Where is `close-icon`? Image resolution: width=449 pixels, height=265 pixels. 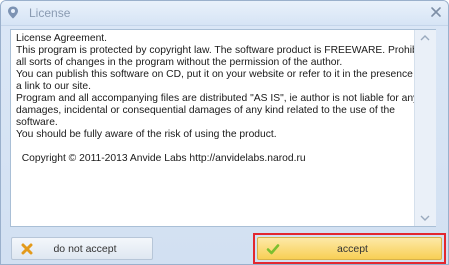 close-icon is located at coordinates (436, 12).